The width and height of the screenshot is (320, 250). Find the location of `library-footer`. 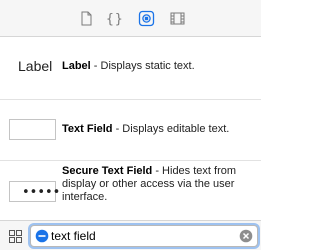

library-footer is located at coordinates (130, 235).